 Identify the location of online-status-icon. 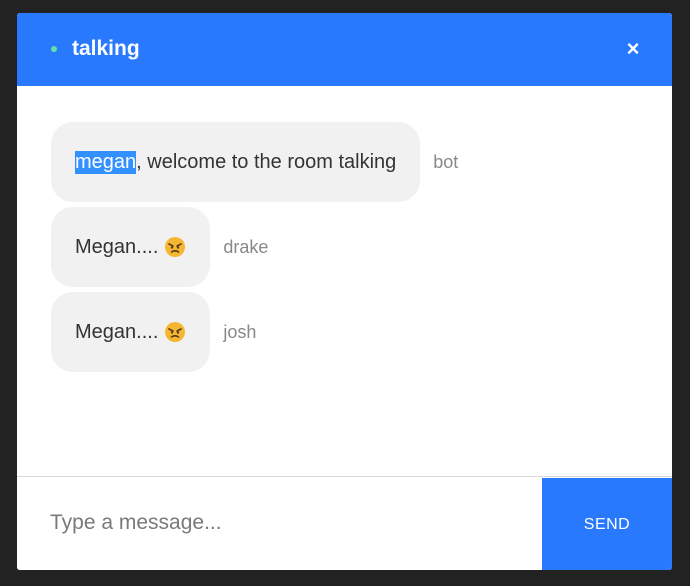
(54, 49).